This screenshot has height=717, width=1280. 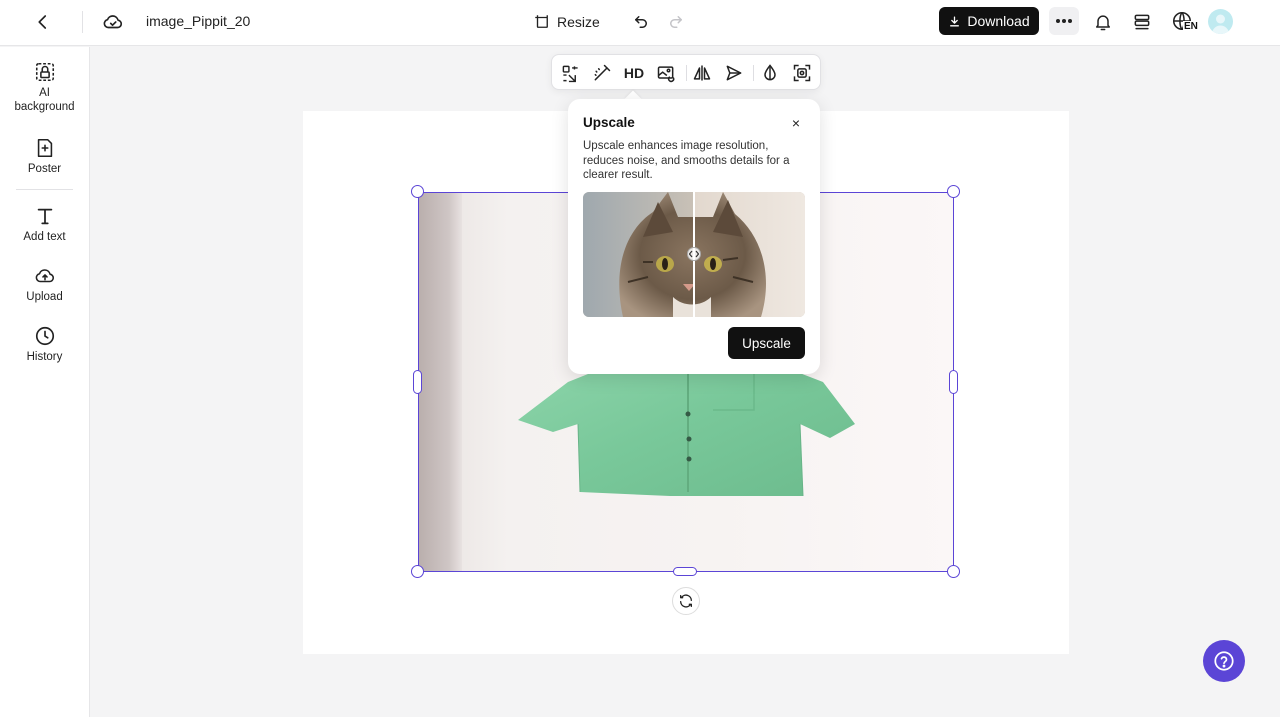 I want to click on layers-button, so click(x=1142, y=22).